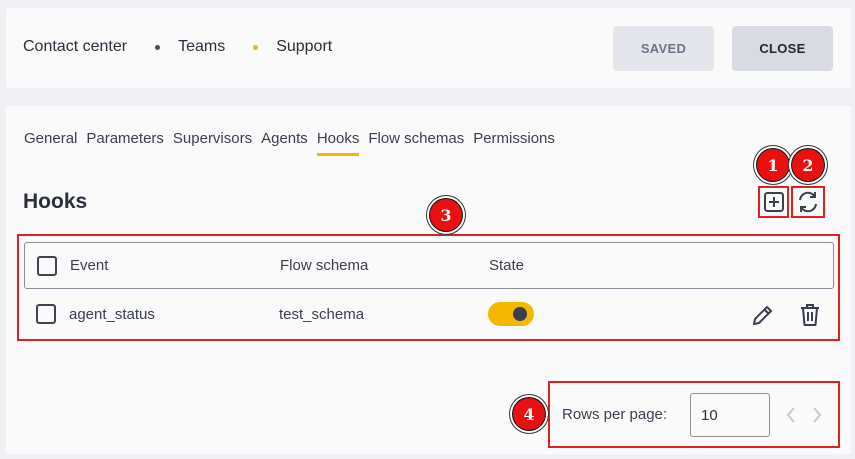  I want to click on rows-per-page-label: Rows per page:, so click(615, 414).